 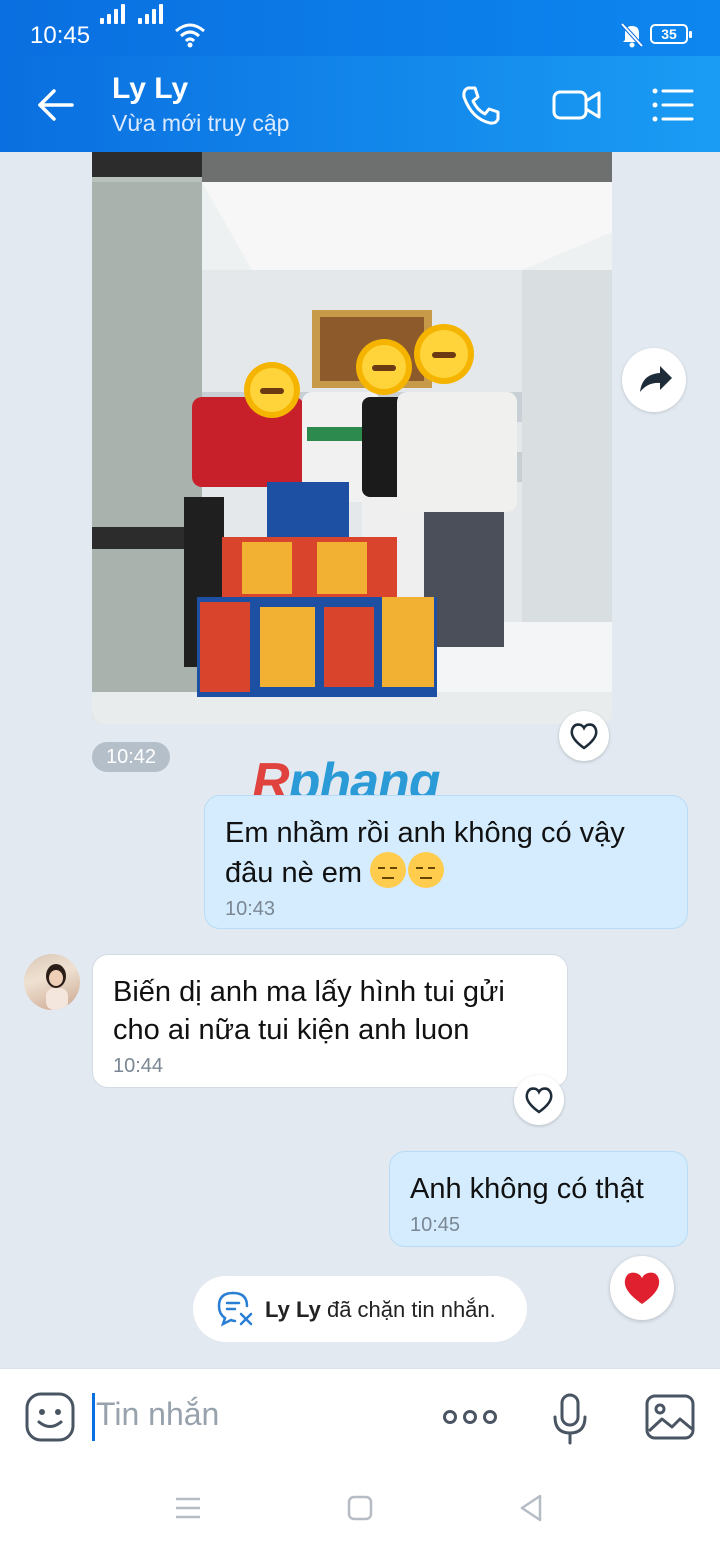 What do you see at coordinates (527, 1189) in the screenshot?
I see `message-text: Anh không có thật` at bounding box center [527, 1189].